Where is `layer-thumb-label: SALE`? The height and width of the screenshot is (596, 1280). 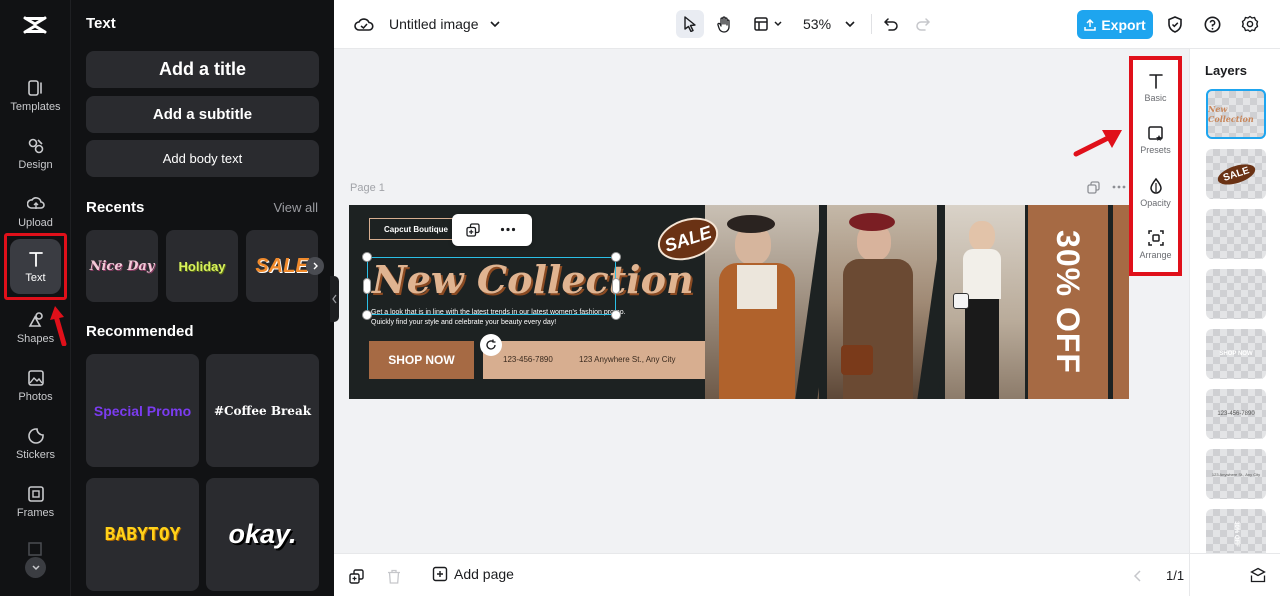 layer-thumb-label: SALE is located at coordinates (1236, 174).